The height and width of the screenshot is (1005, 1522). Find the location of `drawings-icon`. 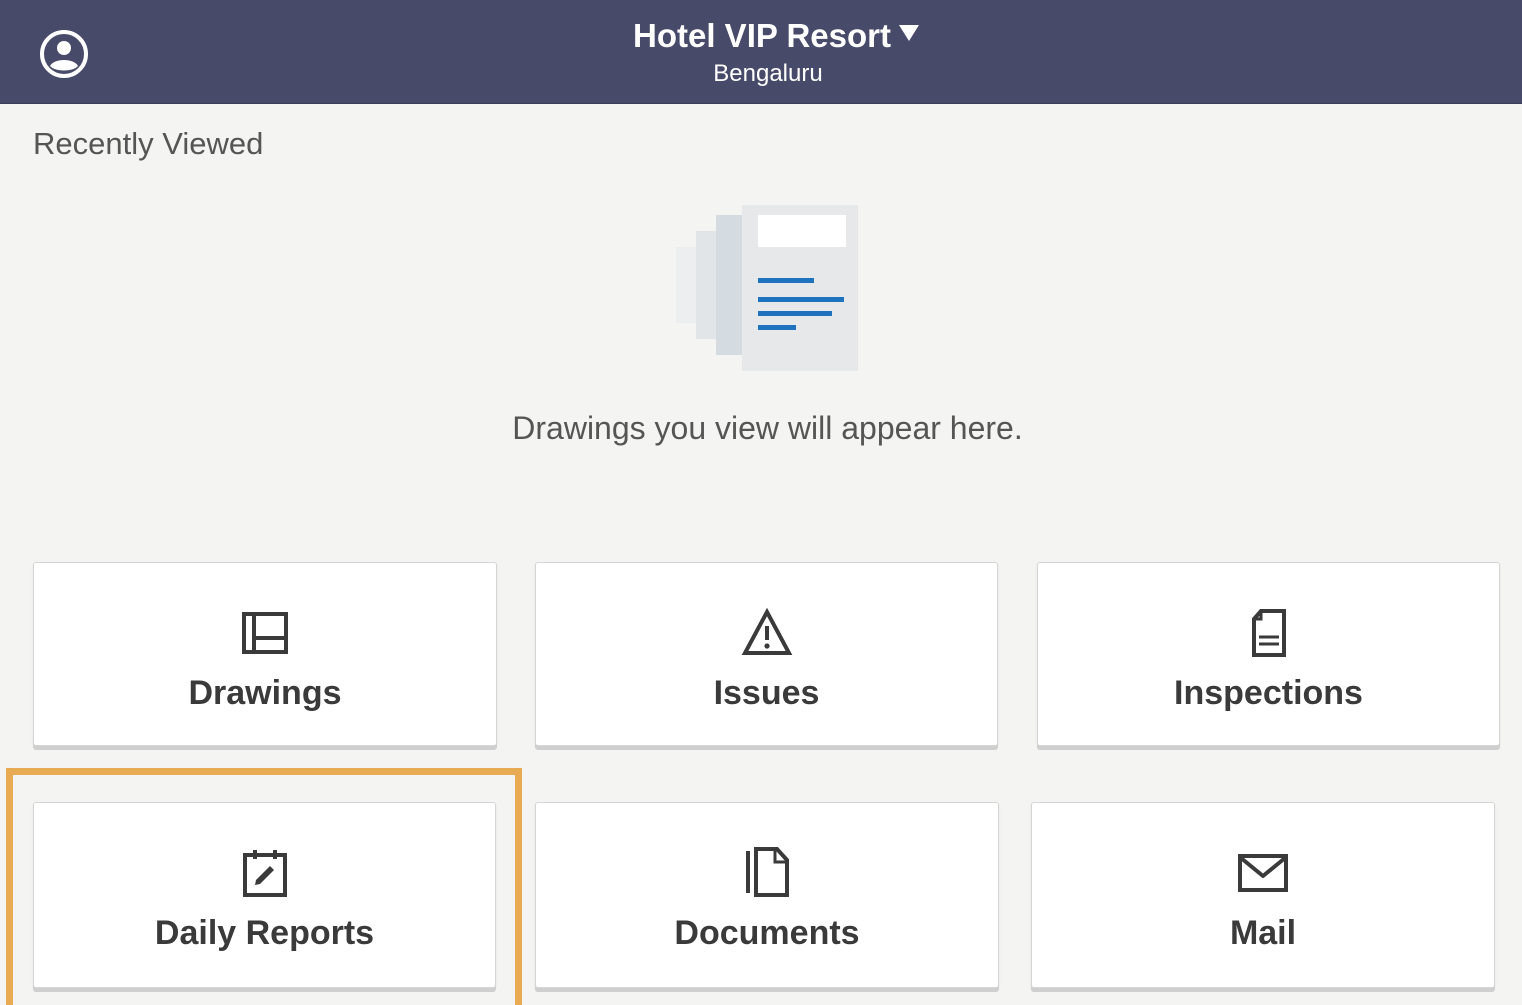

drawings-icon is located at coordinates (265, 633).